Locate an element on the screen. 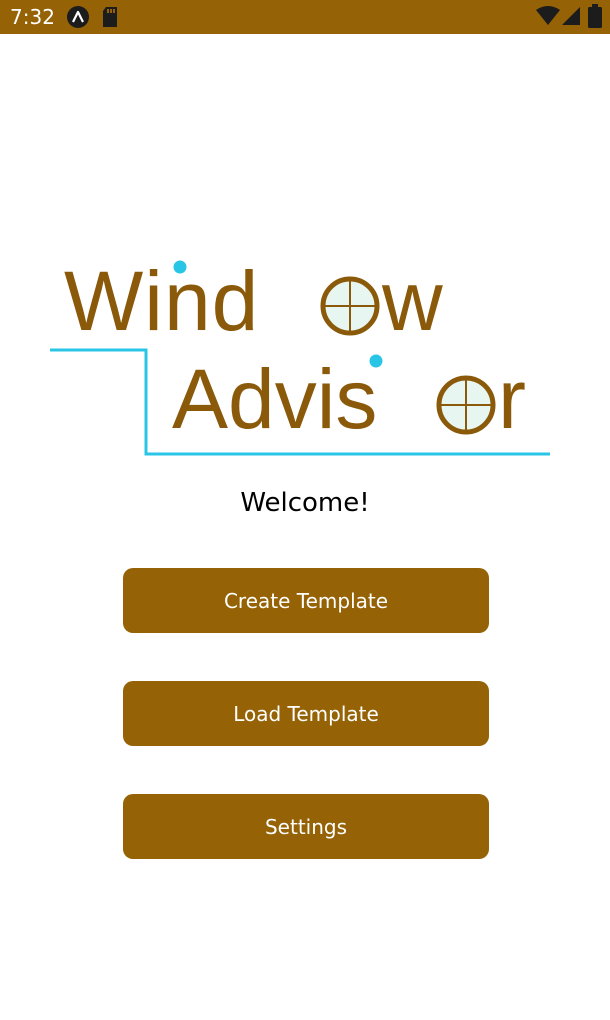  svg-text: w is located at coordinates (412, 301).